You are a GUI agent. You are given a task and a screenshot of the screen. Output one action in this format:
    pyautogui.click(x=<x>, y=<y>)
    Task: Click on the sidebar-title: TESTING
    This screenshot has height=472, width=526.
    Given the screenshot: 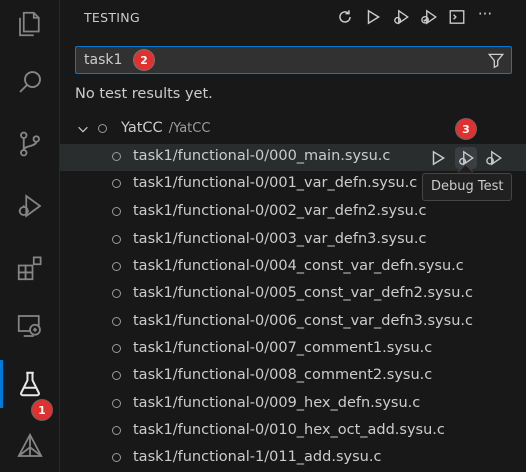 What is the action you would take?
    pyautogui.click(x=112, y=17)
    